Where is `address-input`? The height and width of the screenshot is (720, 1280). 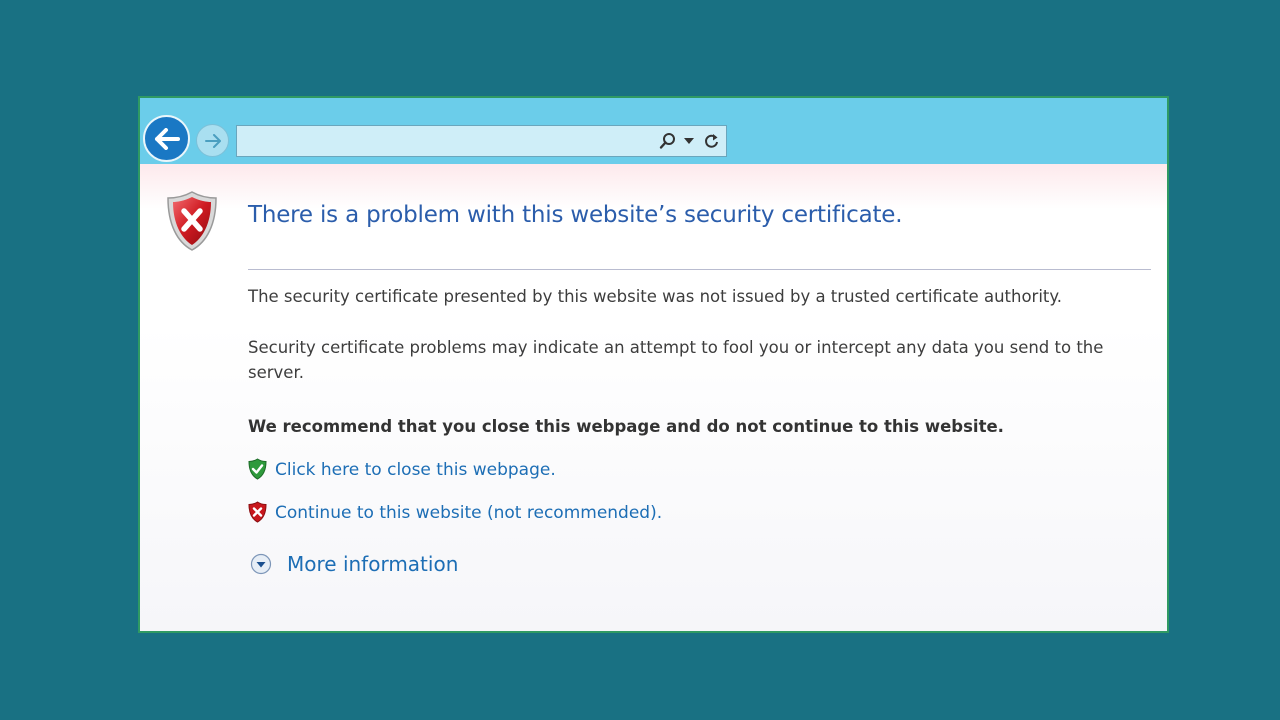 address-input is located at coordinates (443, 142).